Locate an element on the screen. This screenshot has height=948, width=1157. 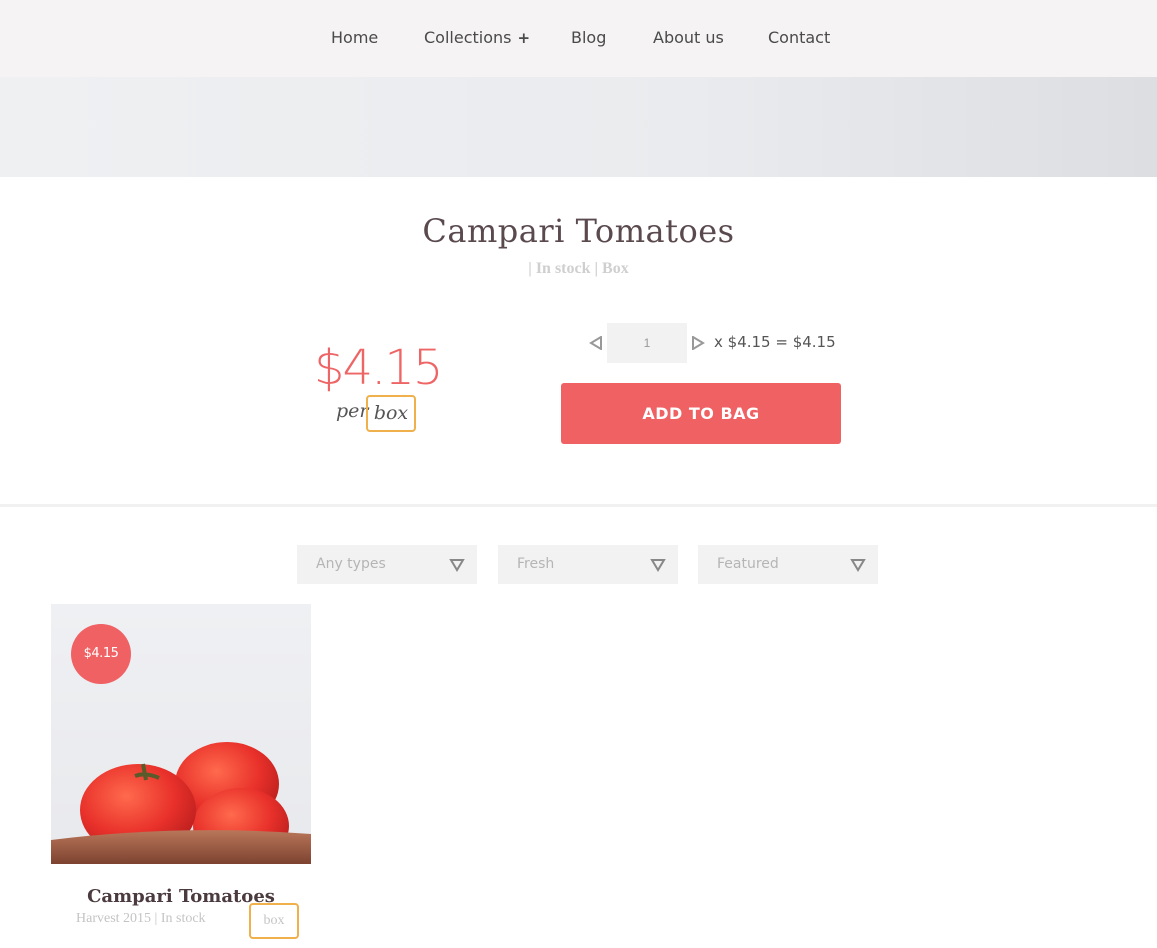
filter-type-select: Any types is located at coordinates (387, 564).